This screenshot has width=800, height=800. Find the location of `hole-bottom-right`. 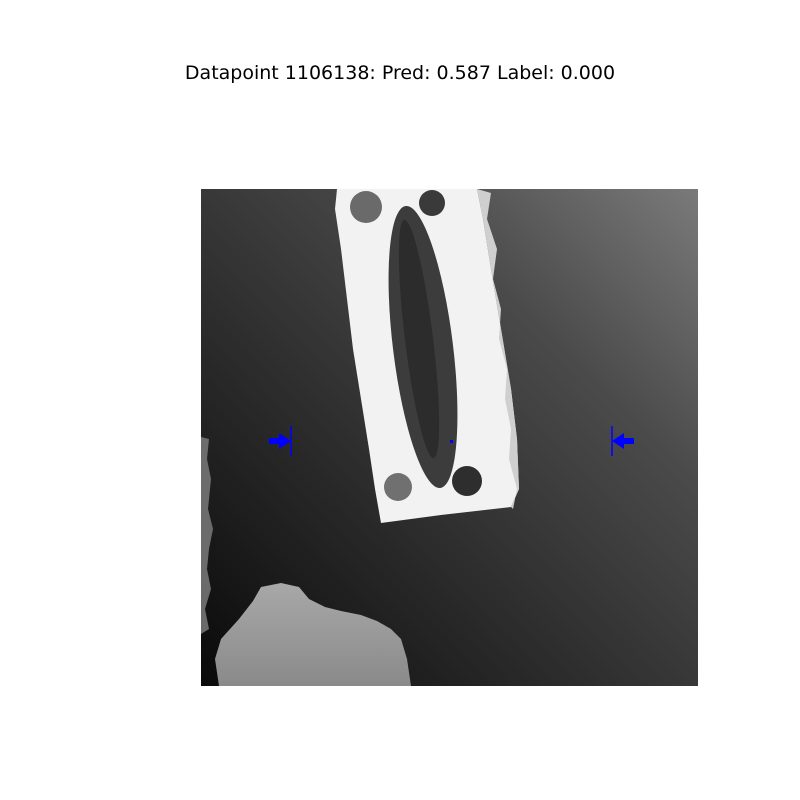

hole-bottom-right is located at coordinates (467, 481).